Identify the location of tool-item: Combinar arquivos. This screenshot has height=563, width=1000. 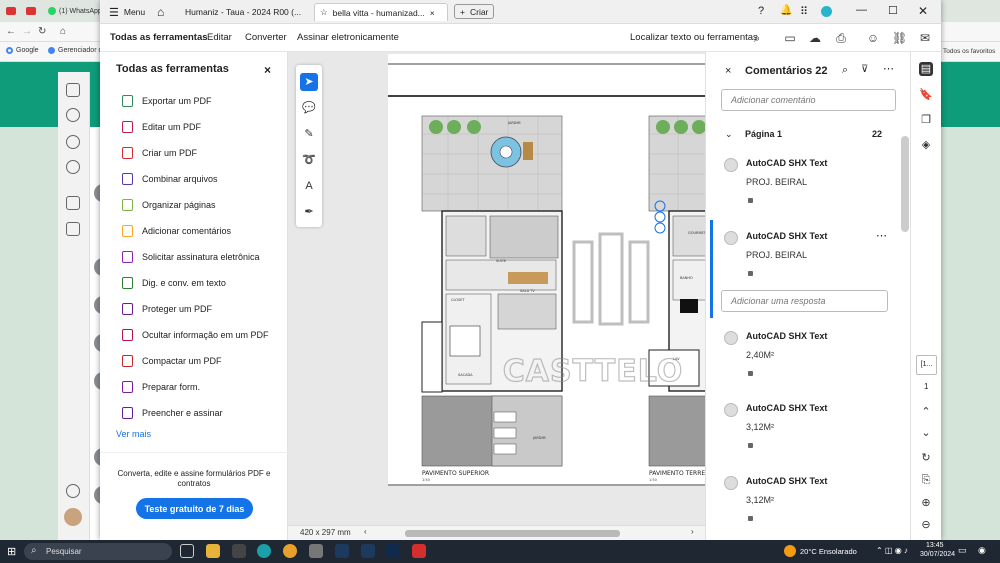
(170, 179).